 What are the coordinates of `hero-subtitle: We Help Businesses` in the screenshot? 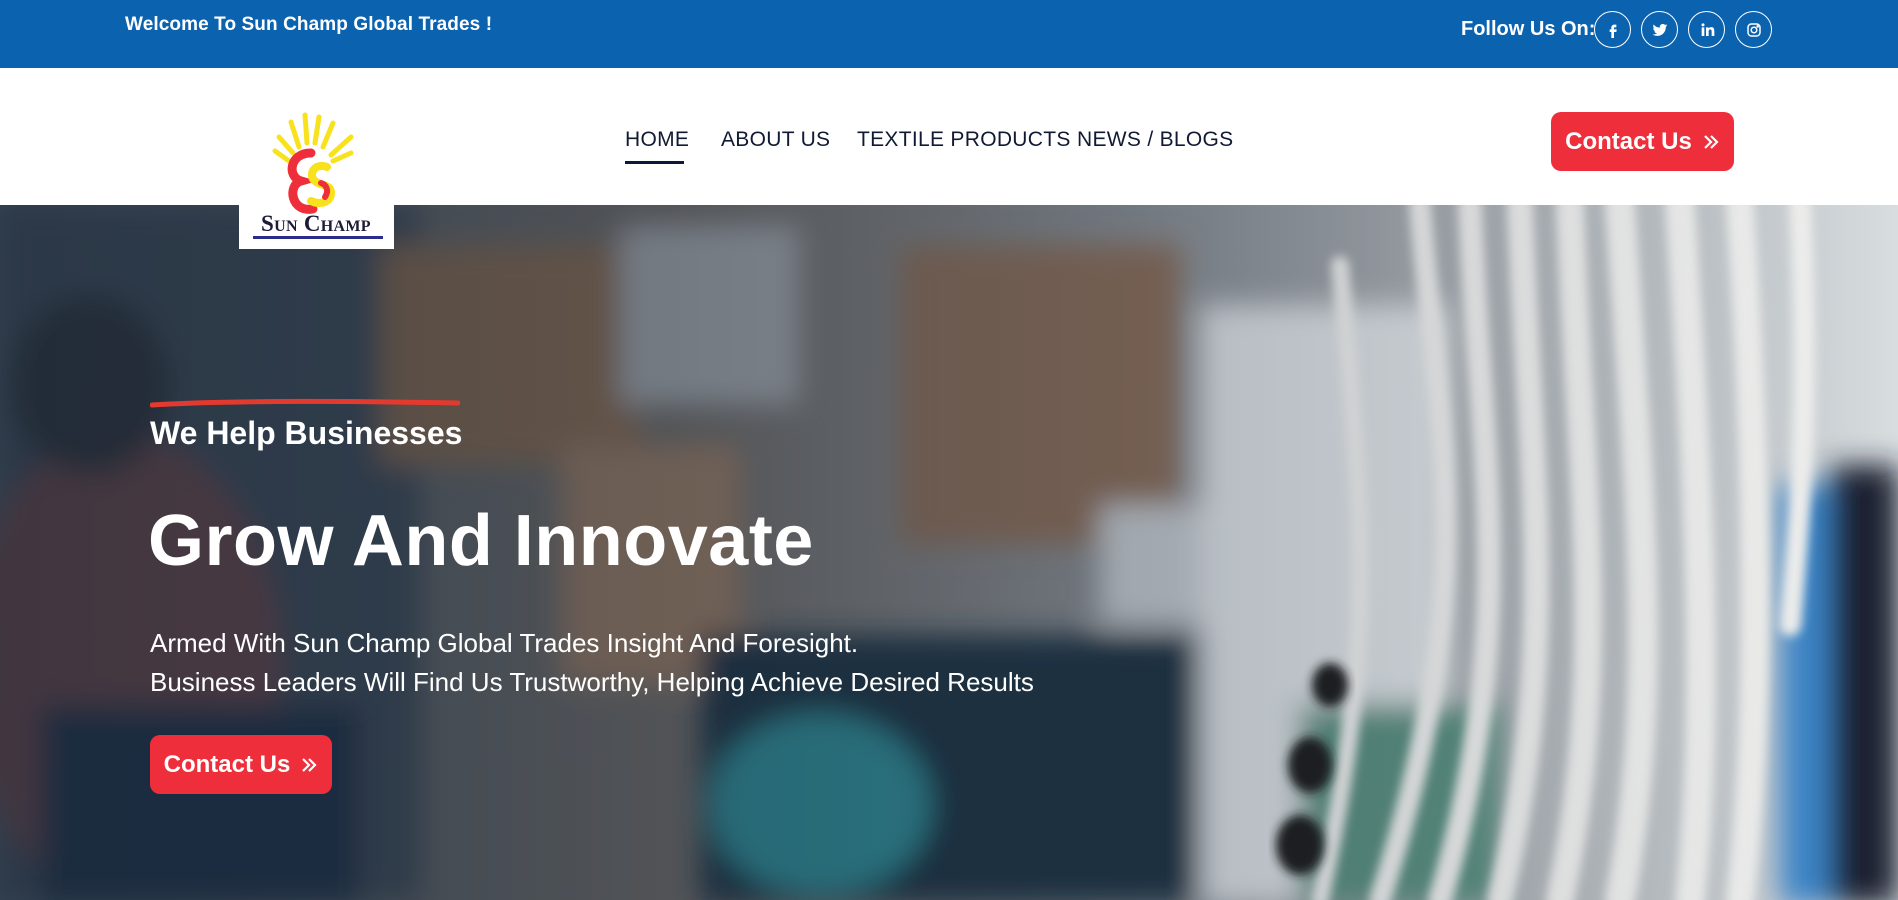 It's located at (306, 433).